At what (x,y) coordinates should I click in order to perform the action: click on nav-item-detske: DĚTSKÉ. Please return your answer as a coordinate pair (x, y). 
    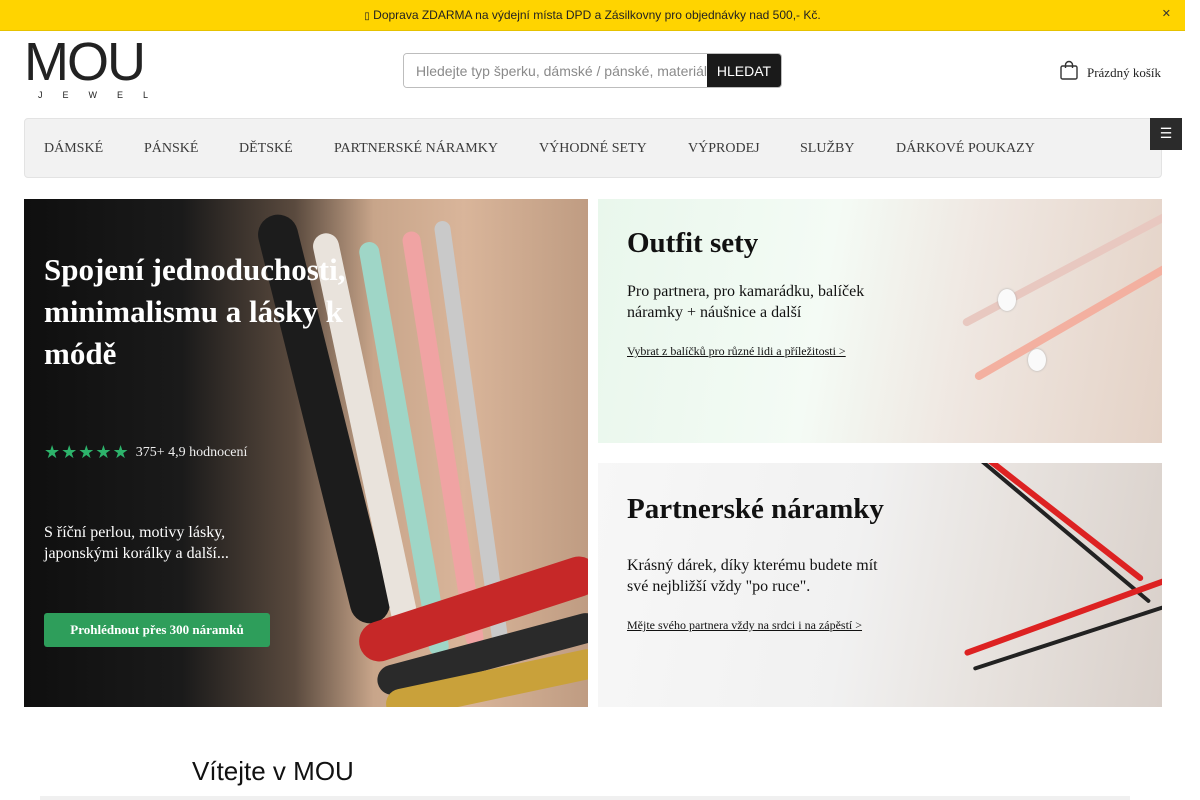
    Looking at the image, I should click on (266, 149).